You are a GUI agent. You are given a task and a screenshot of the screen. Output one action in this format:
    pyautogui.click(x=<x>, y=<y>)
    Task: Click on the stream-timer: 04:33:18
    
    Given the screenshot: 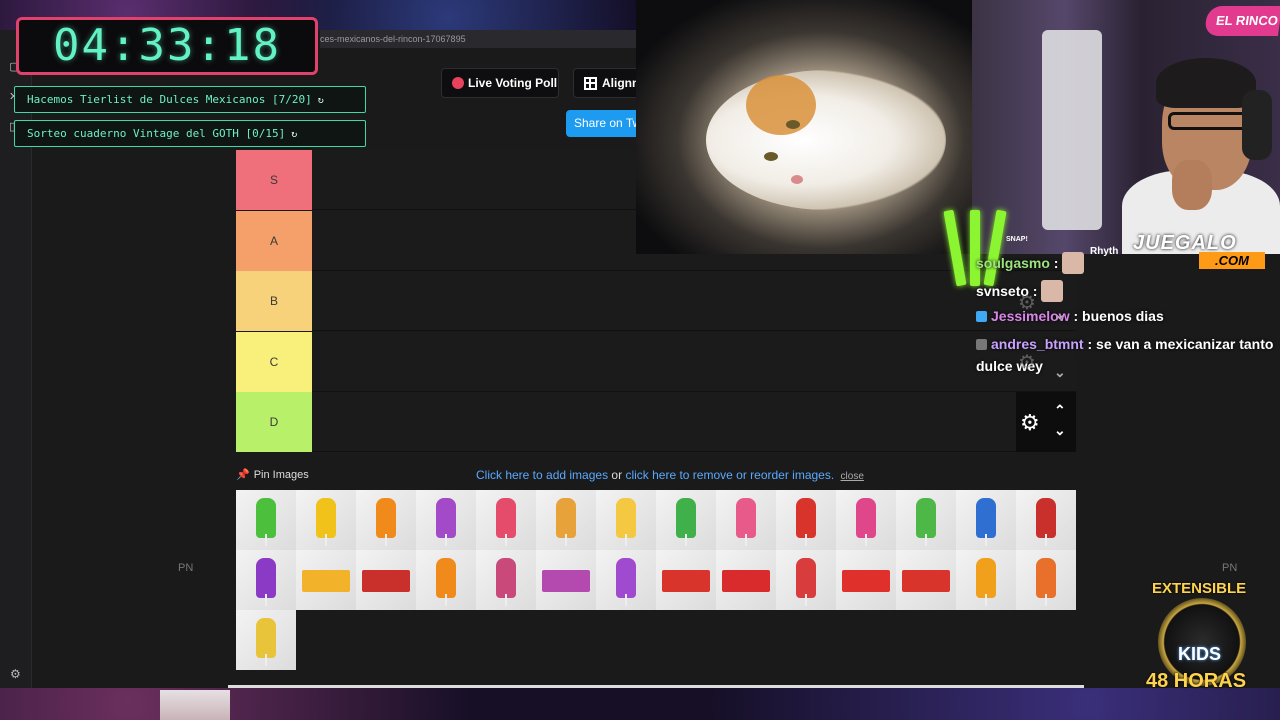 What is the action you would take?
    pyautogui.click(x=167, y=46)
    